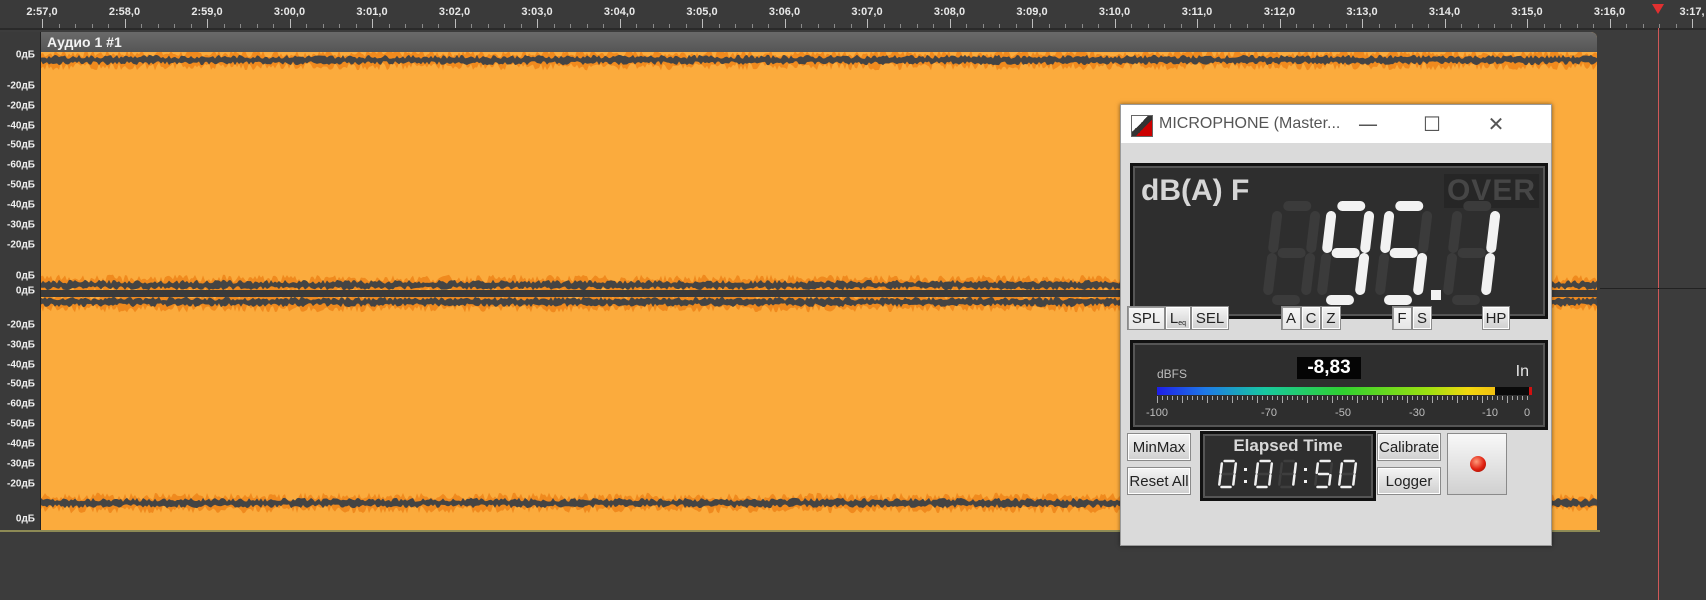  What do you see at coordinates (1436, 295) in the screenshot?
I see `spl-decimal-point` at bounding box center [1436, 295].